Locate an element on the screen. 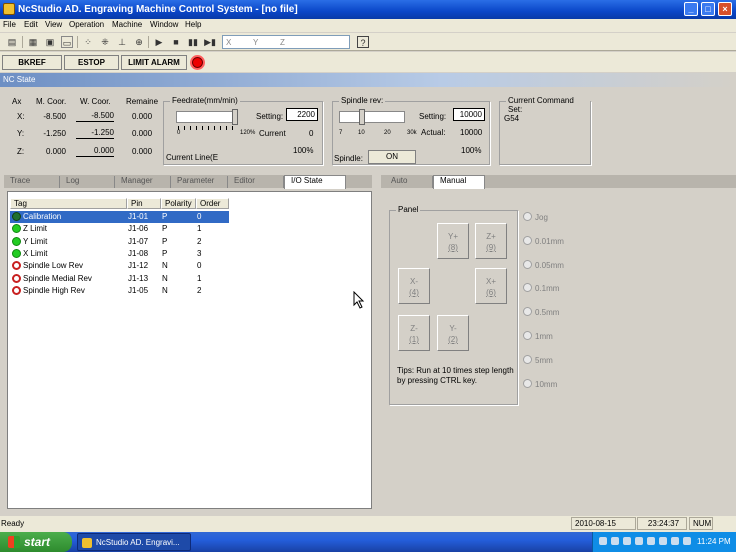  tab-io-state: I/O State is located at coordinates (315, 182).